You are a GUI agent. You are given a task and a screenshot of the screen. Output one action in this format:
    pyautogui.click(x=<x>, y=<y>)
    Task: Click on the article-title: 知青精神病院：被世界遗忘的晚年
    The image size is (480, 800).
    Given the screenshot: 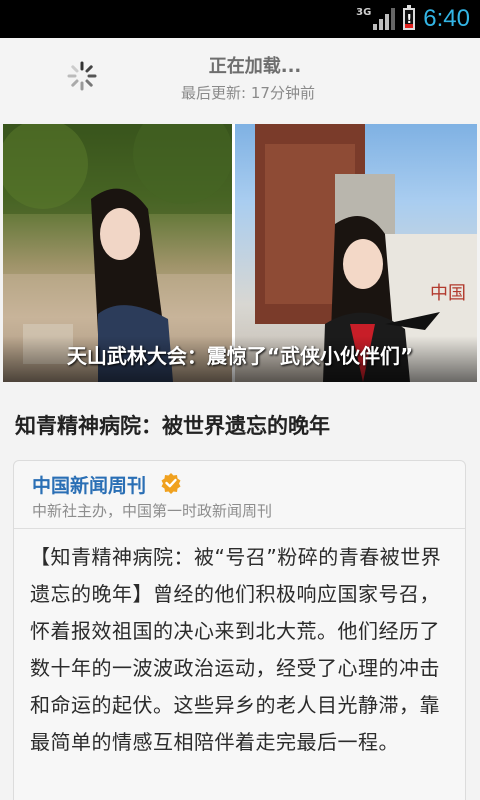 What is the action you would take?
    pyautogui.click(x=172, y=425)
    